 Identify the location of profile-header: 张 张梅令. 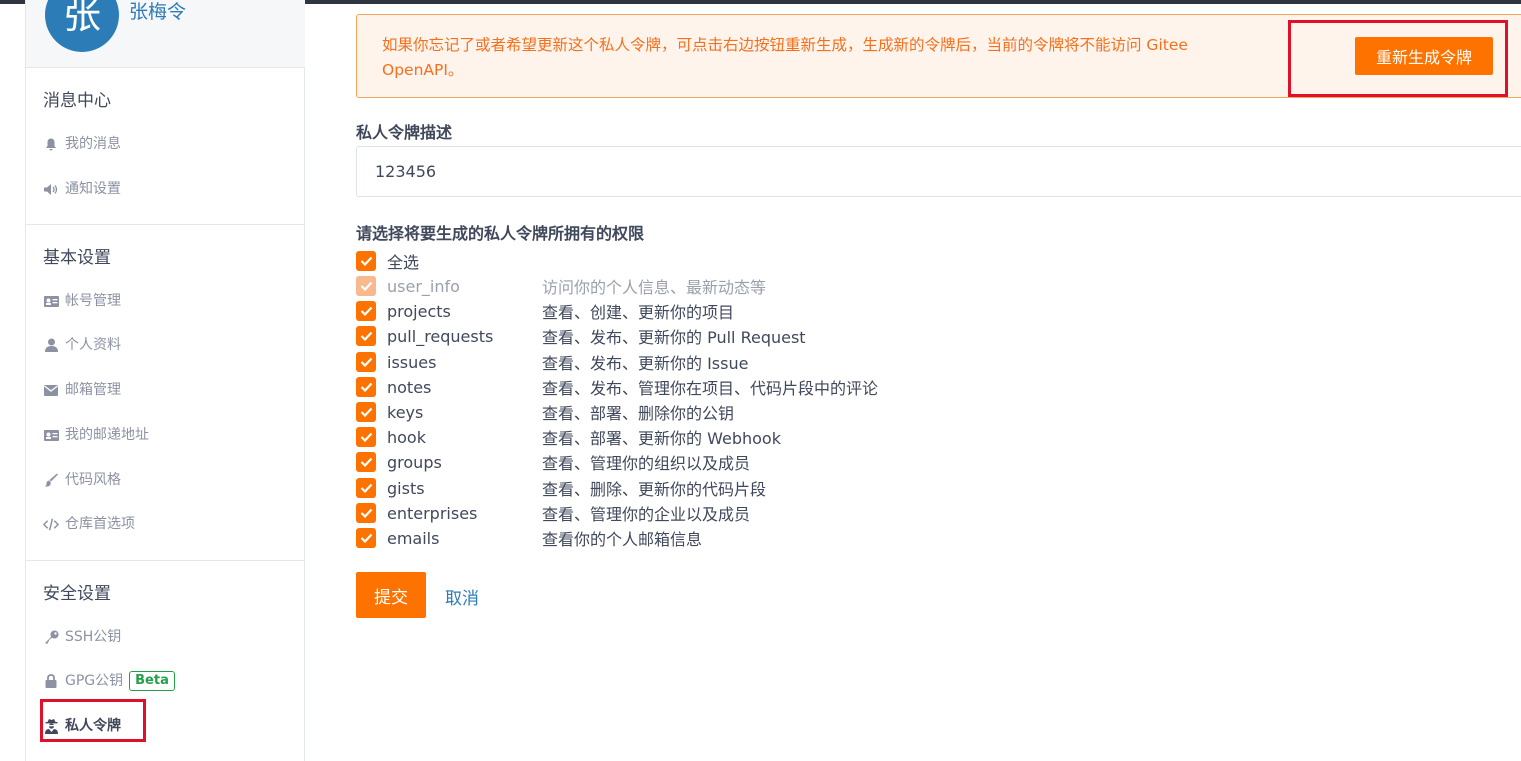
(165, 34).